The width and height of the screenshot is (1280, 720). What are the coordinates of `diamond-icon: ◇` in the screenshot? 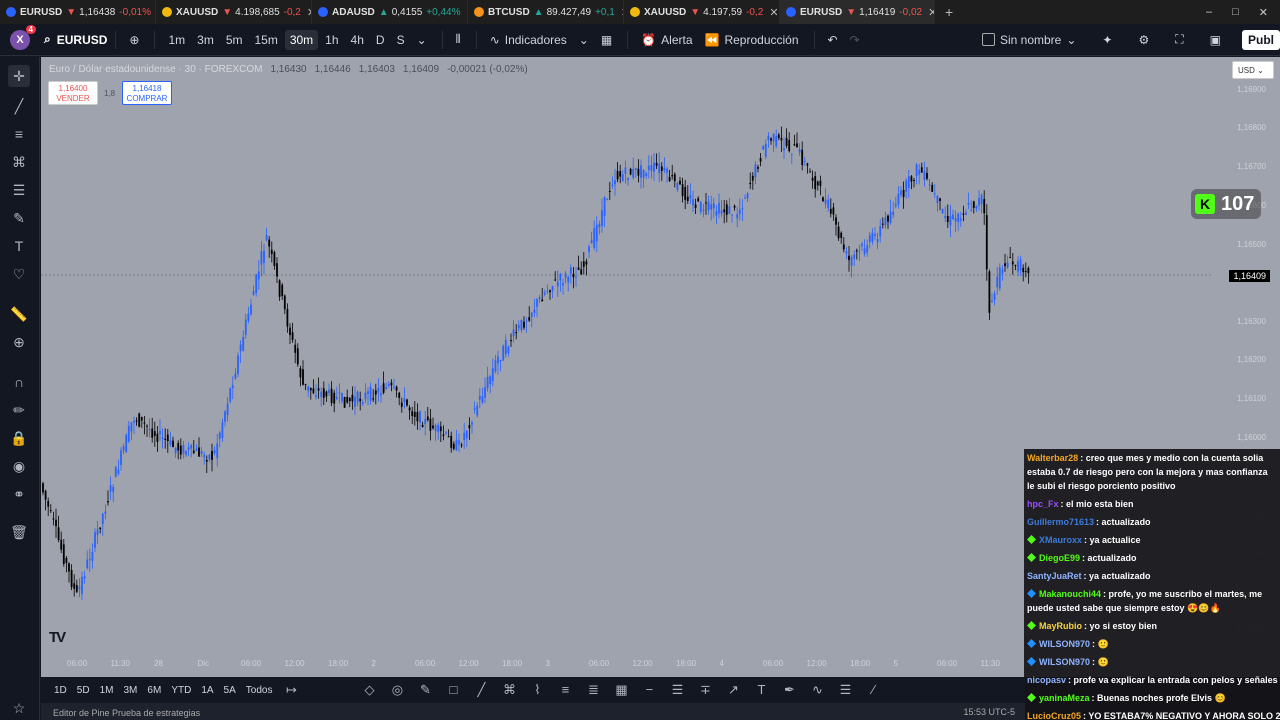 It's located at (369, 690).